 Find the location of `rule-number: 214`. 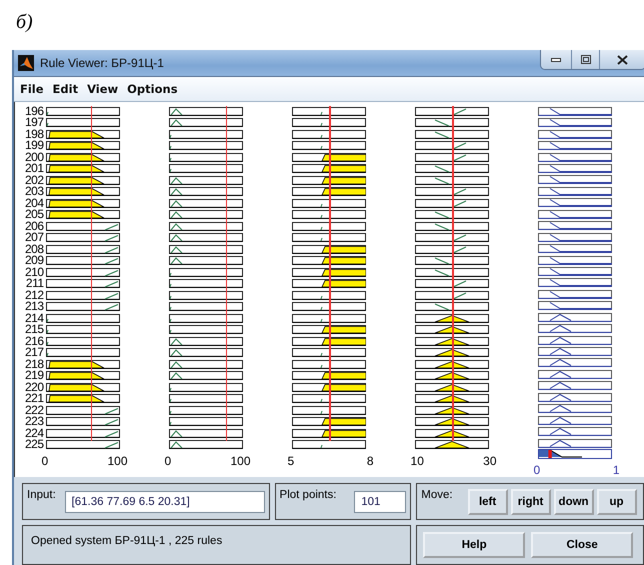

rule-number: 214 is located at coordinates (34, 318).